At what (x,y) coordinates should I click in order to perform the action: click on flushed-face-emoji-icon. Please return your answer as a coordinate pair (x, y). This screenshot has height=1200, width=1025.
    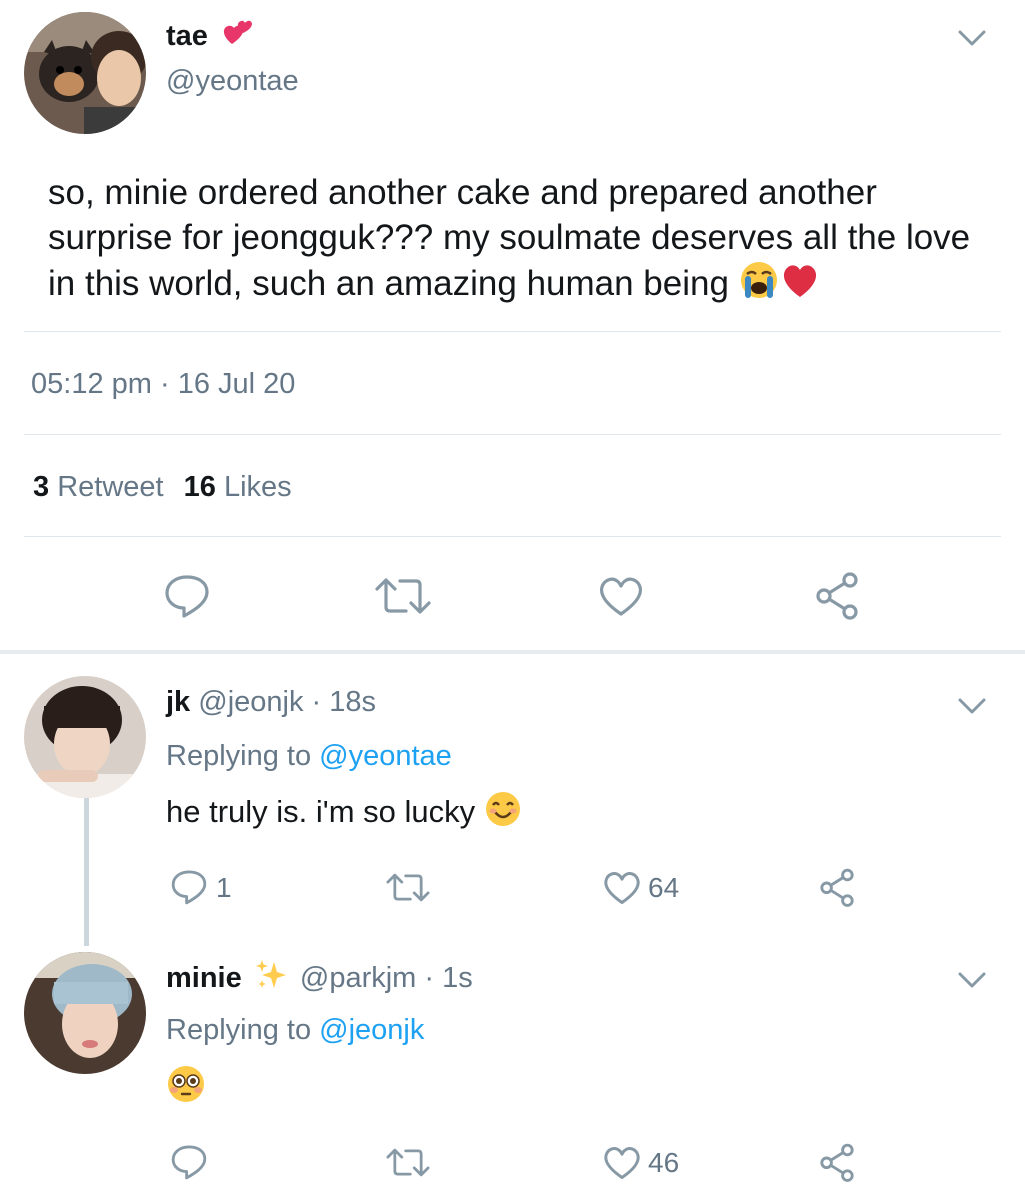
    Looking at the image, I should click on (186, 1086).